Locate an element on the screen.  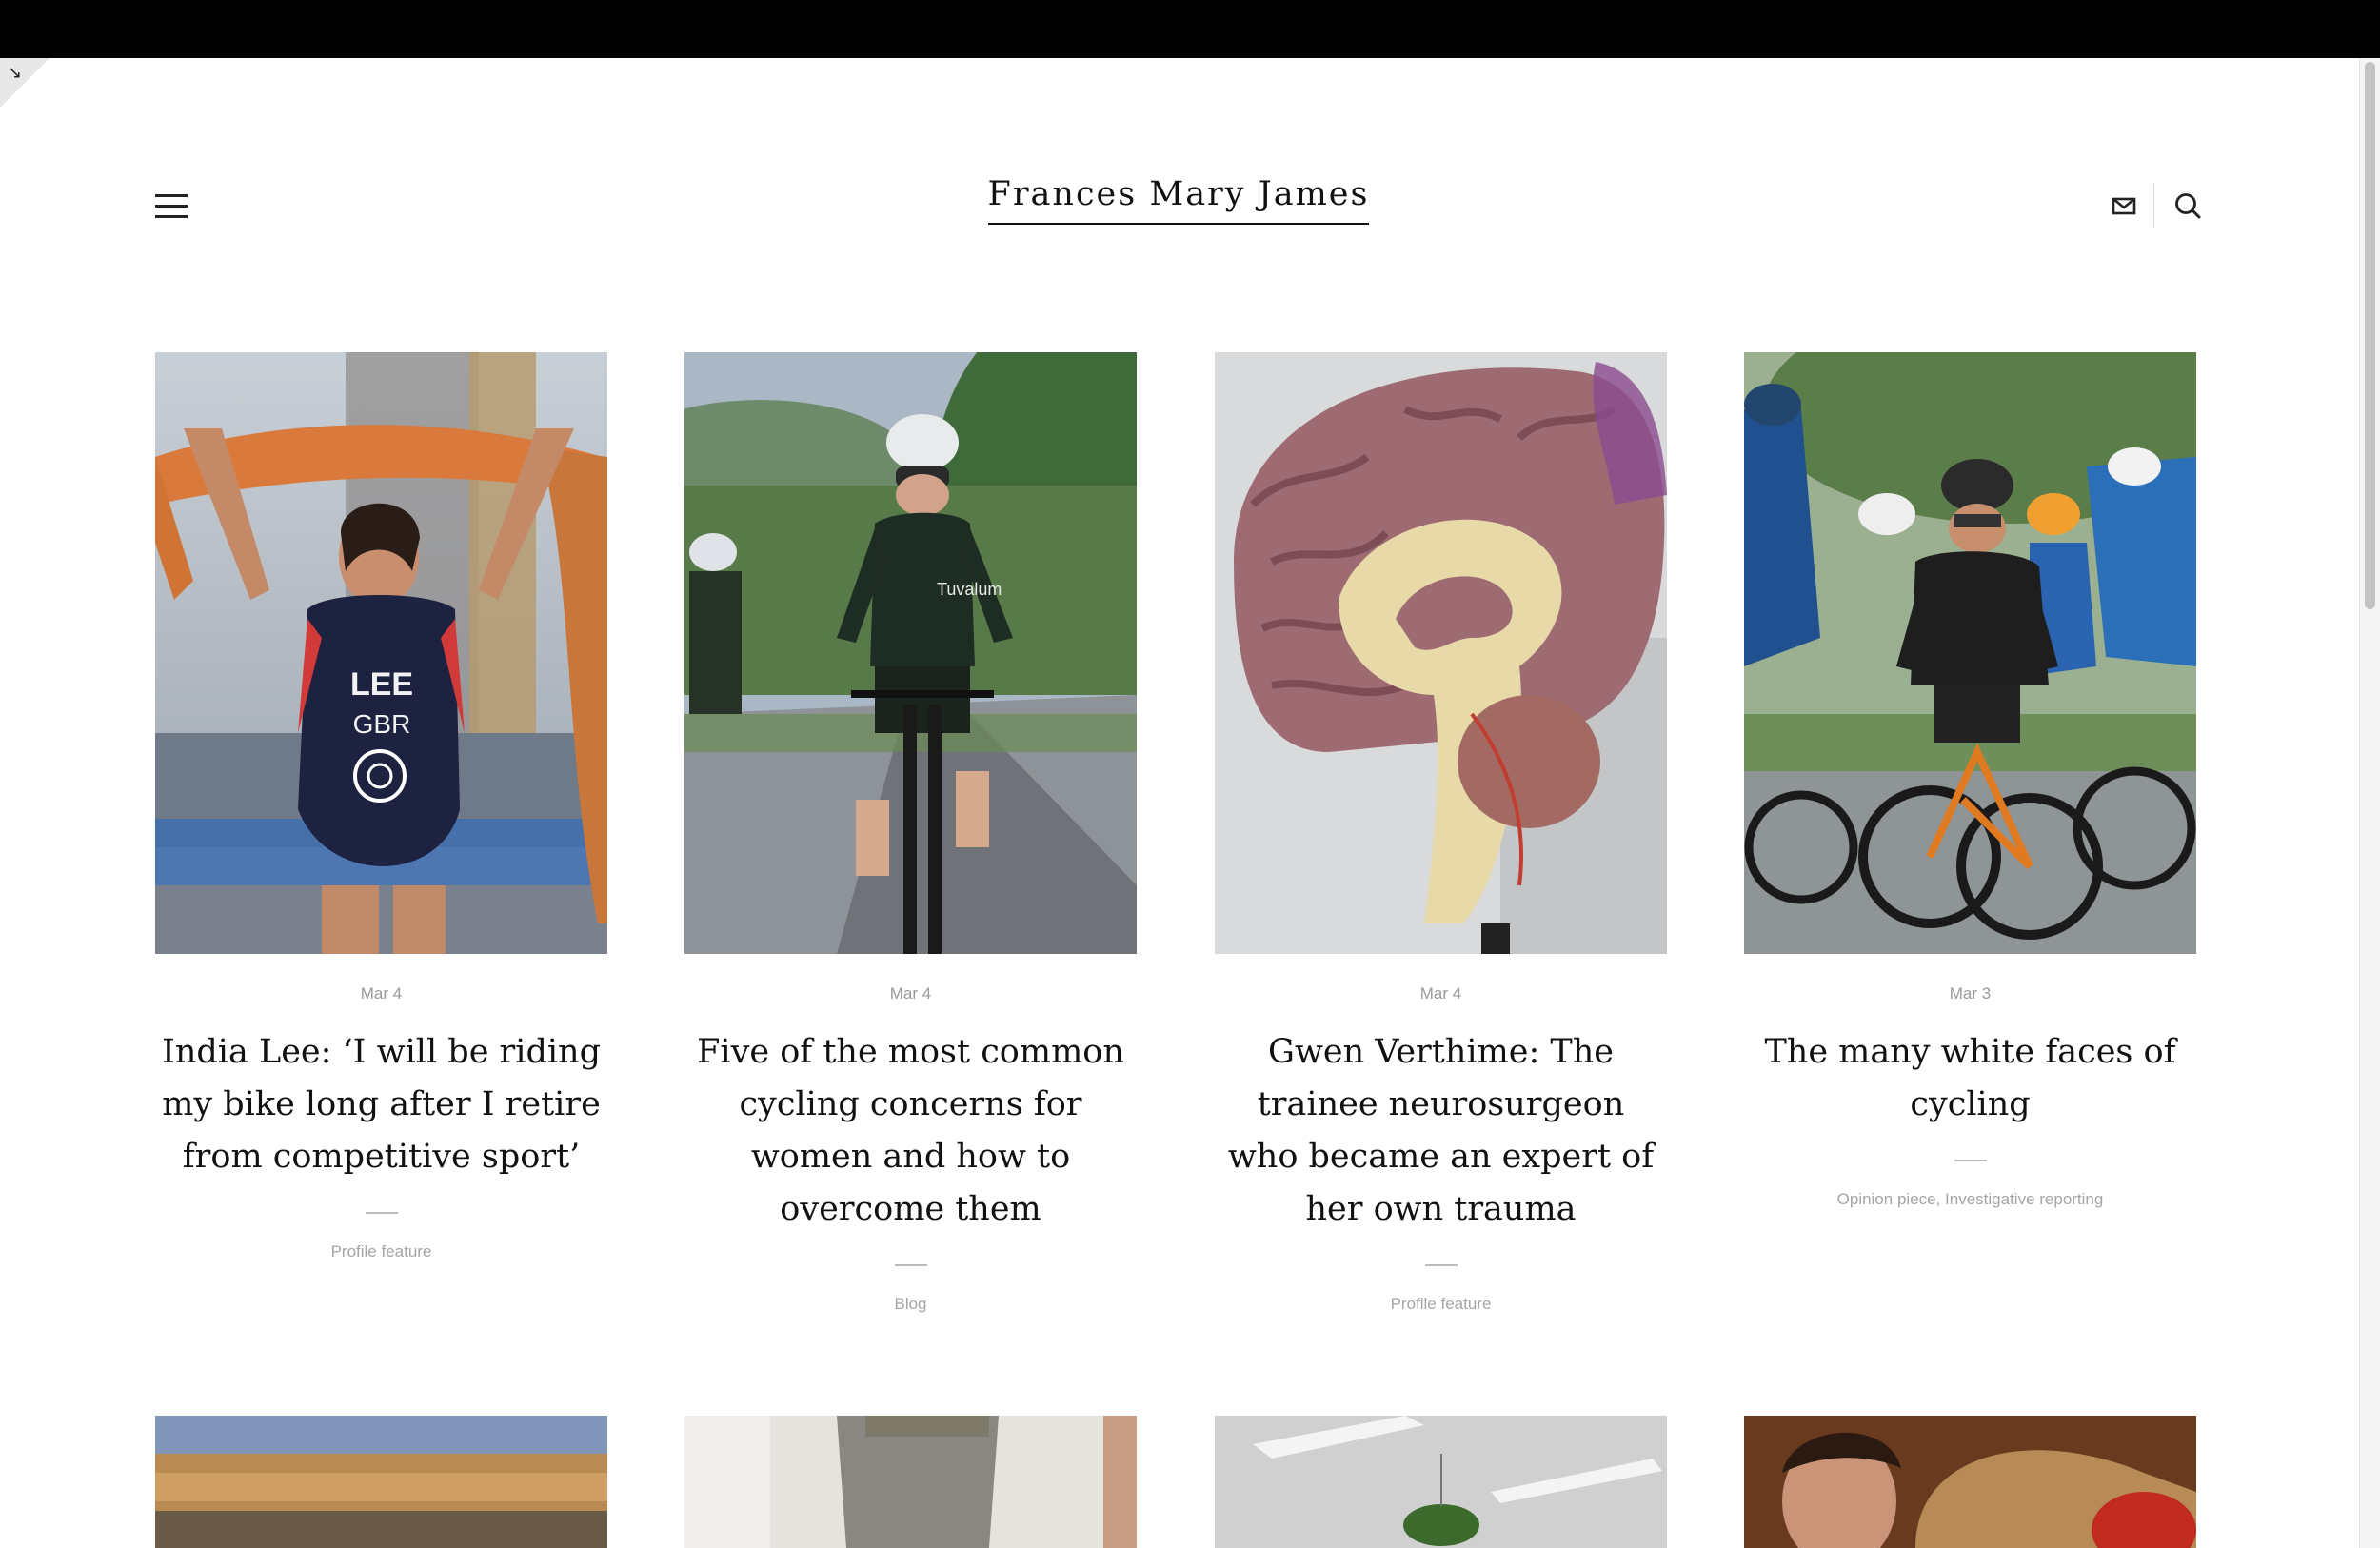
svg-text: LEE is located at coordinates (381, 684).